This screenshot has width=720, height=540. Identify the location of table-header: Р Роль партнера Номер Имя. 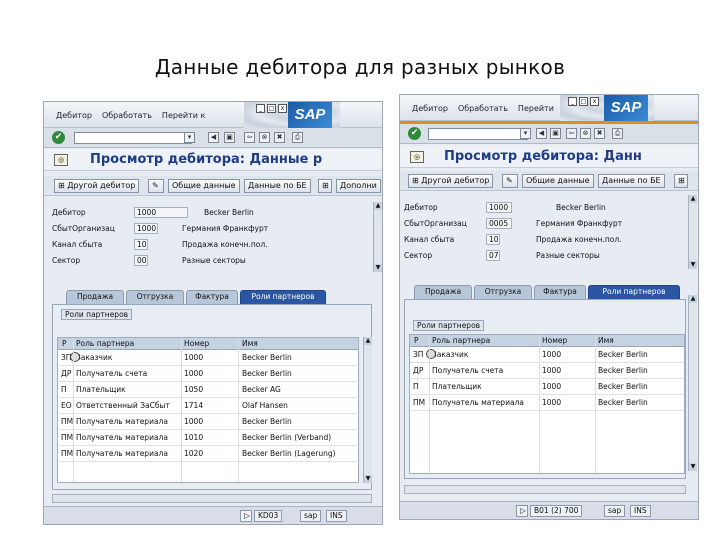
(547, 341).